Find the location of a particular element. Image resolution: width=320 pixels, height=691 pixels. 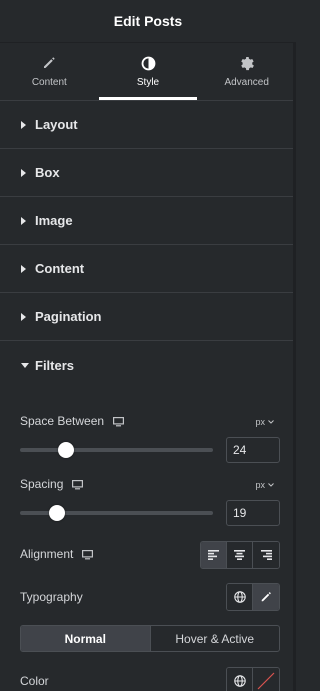

align-left-button is located at coordinates (214, 555).